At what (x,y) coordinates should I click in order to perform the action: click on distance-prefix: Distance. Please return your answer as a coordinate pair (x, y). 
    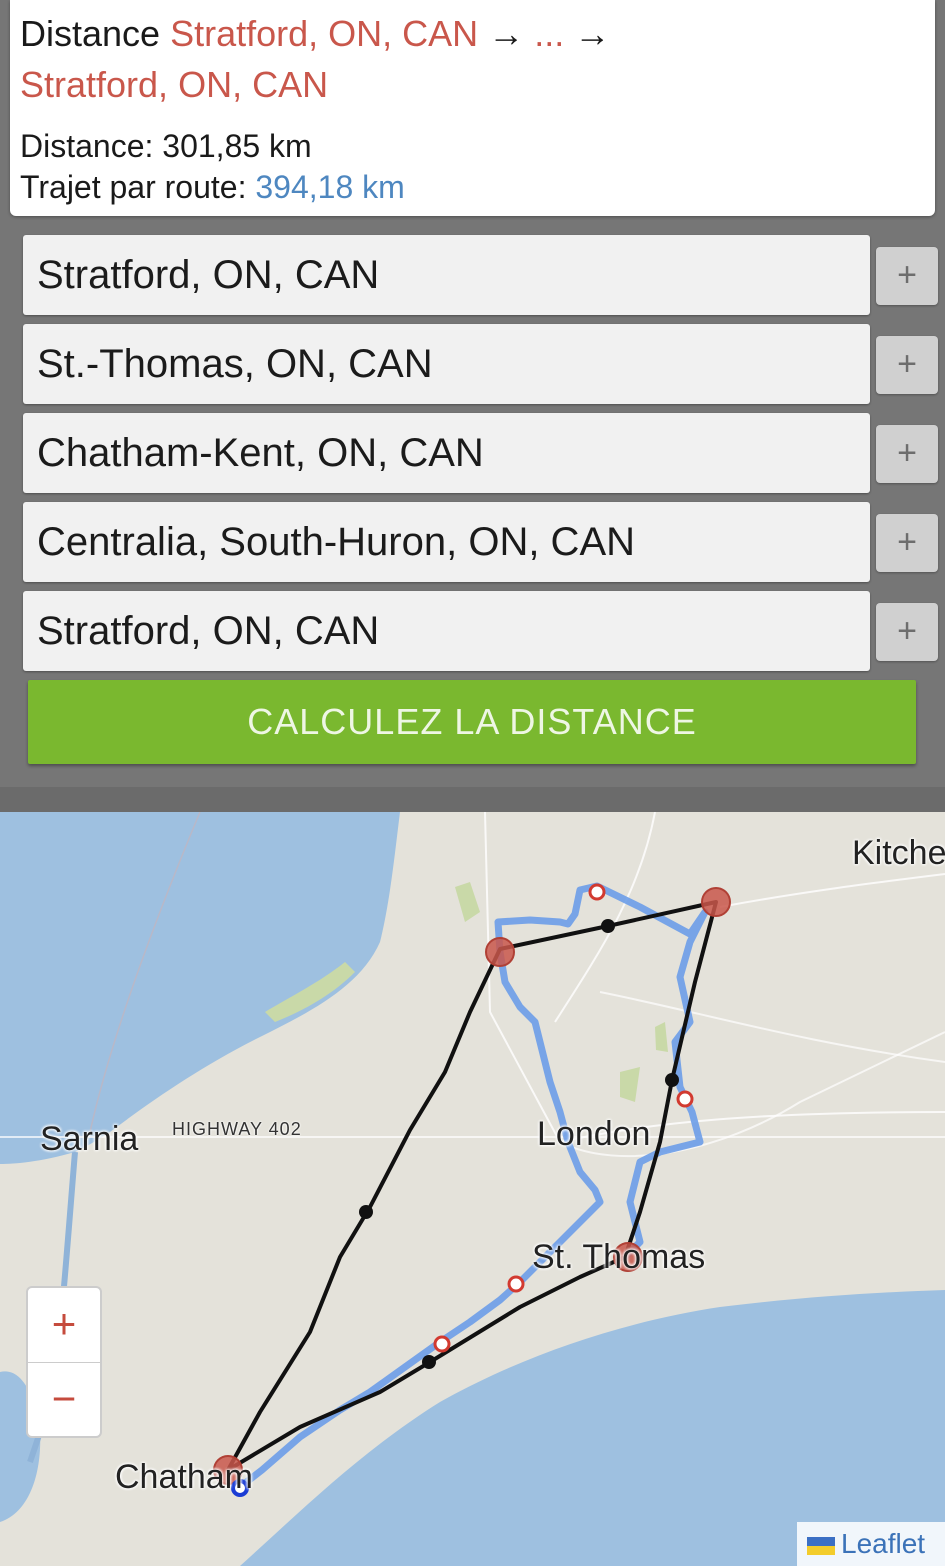
    Looking at the image, I should click on (90, 33).